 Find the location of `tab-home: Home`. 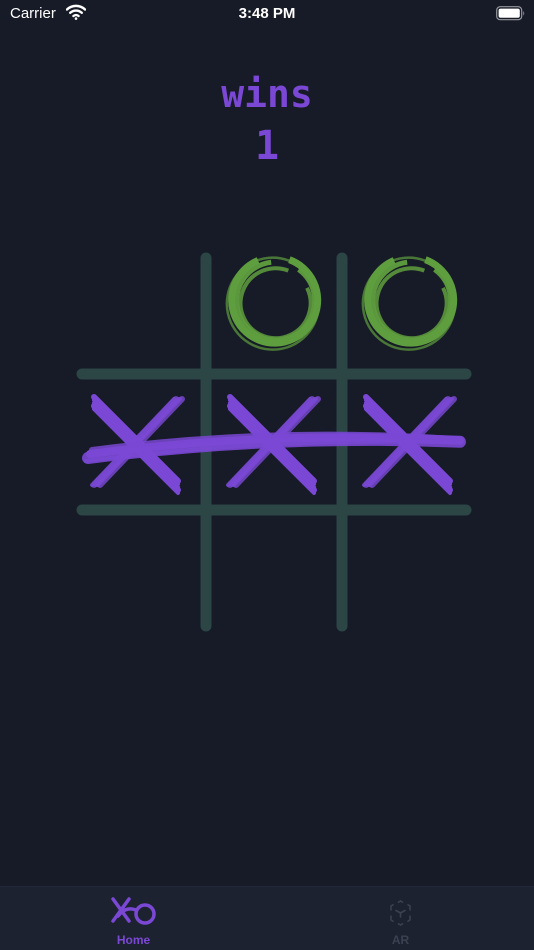

tab-home: Home is located at coordinates (133, 918).